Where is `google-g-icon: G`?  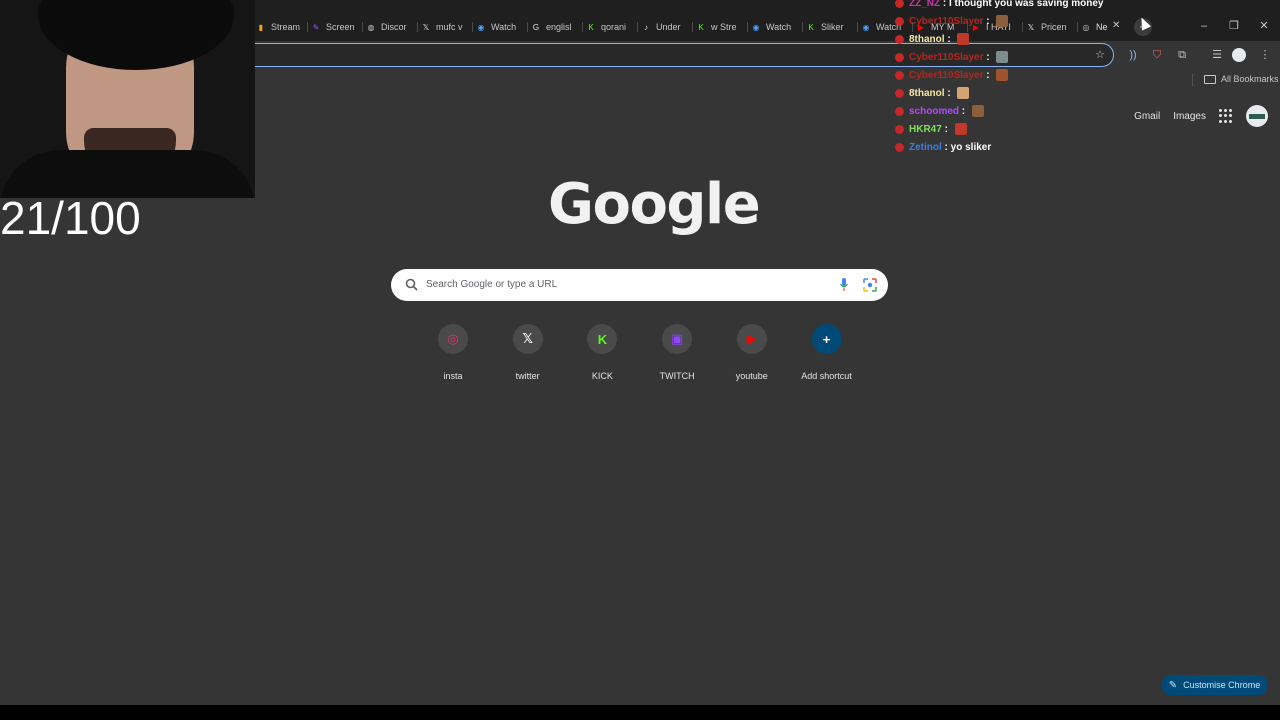
google-g-icon: G is located at coordinates (536, 27).